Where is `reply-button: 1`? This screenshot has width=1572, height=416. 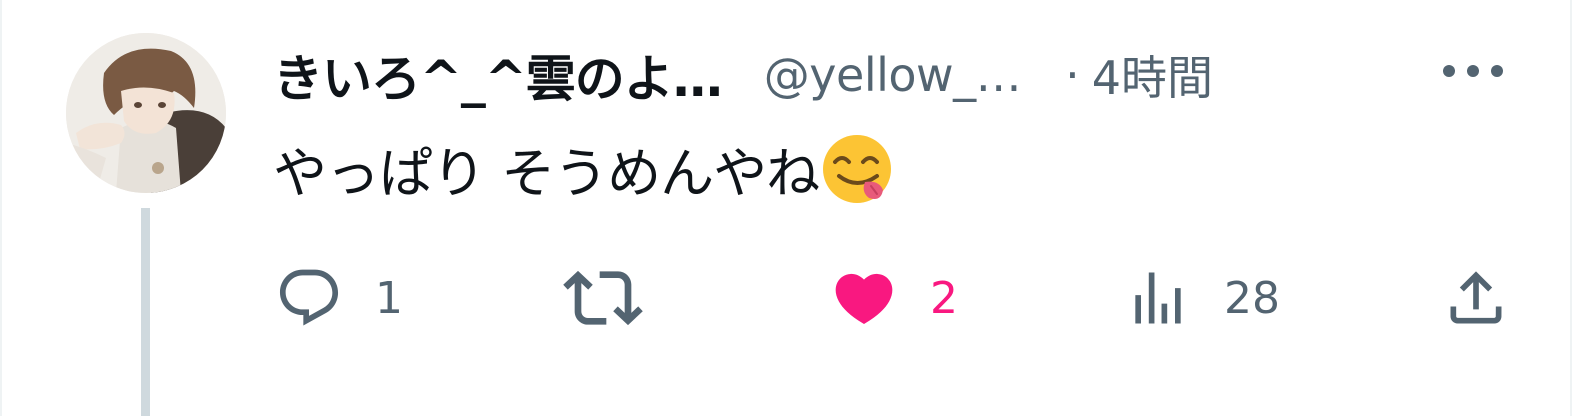 reply-button: 1 is located at coordinates (339, 298).